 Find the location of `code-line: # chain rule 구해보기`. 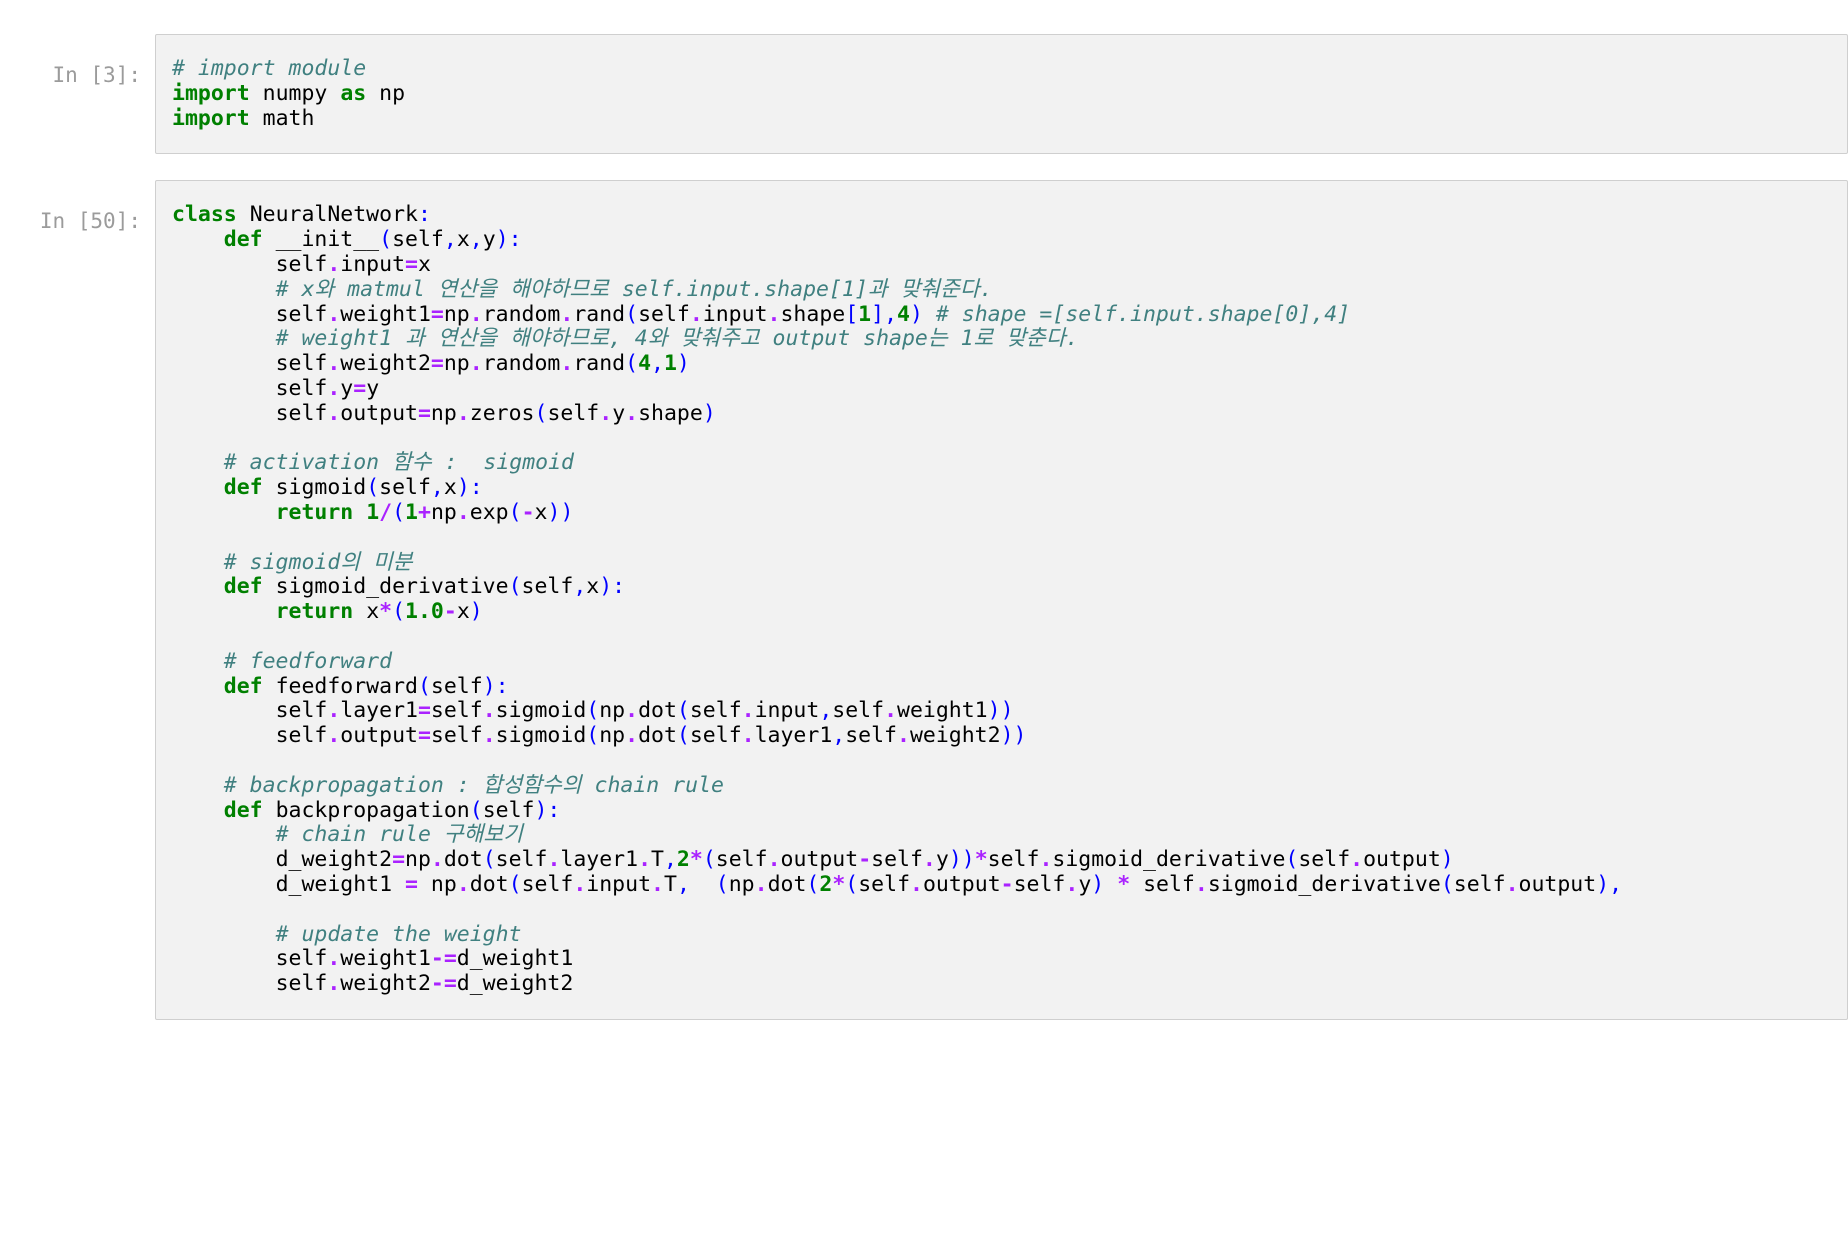

code-line: # chain rule 구해보기 is located at coordinates (399, 835).